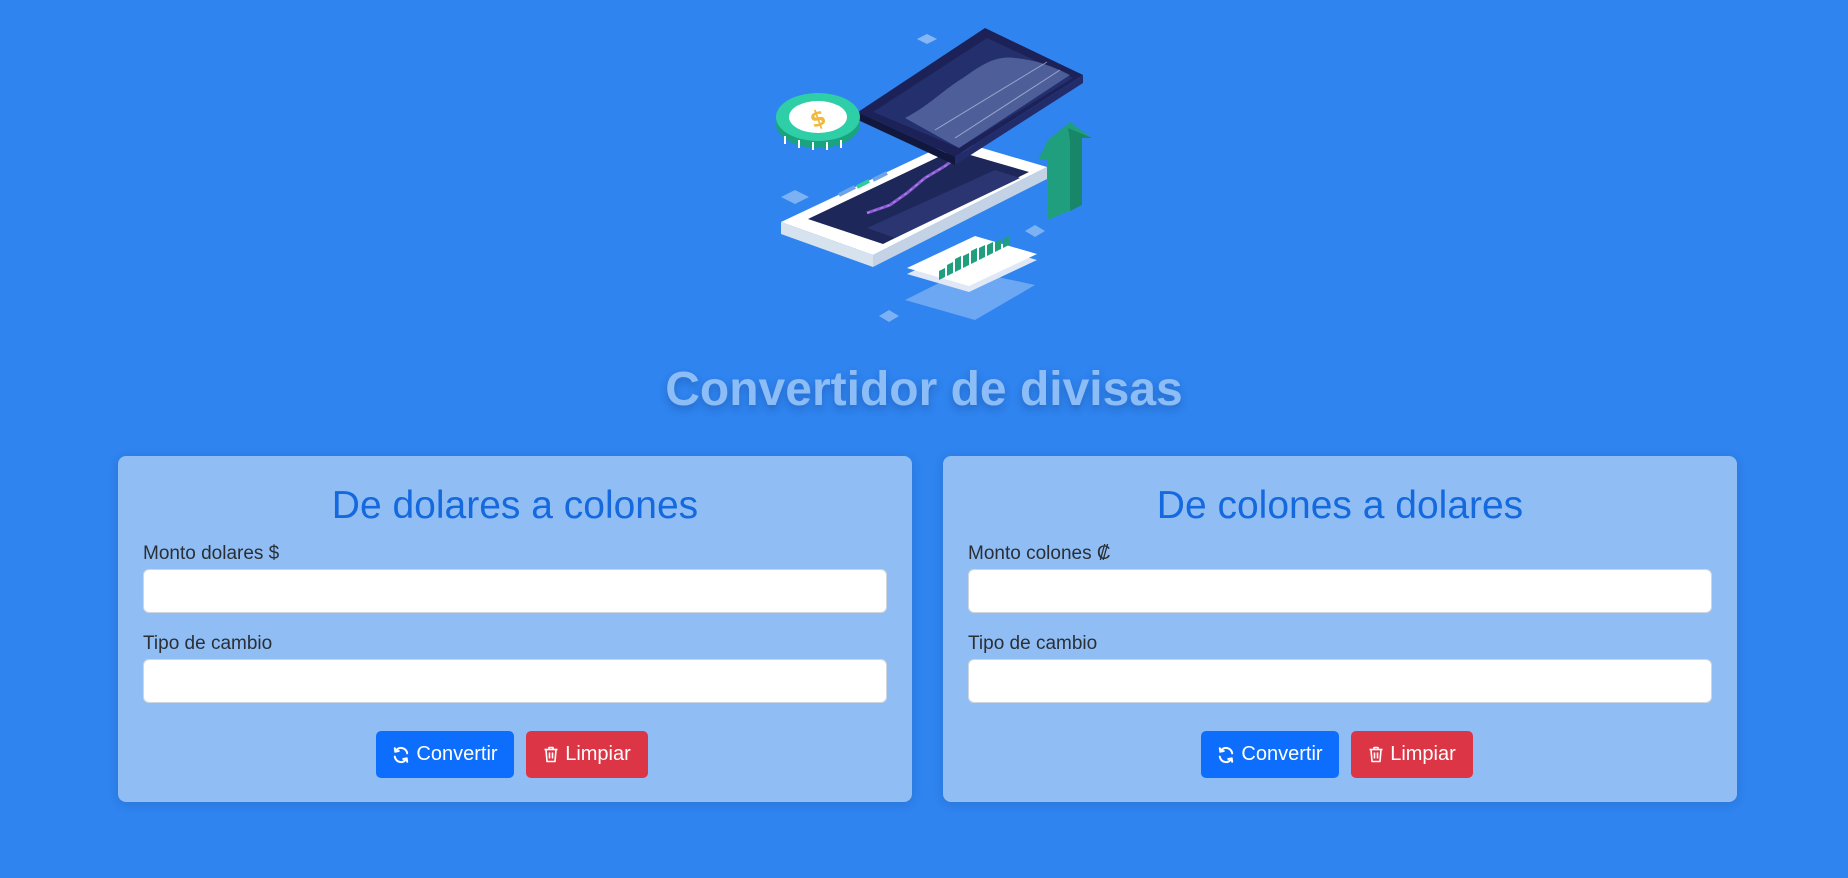  Describe the element at coordinates (1340, 505) in the screenshot. I see `card-heading: De colones a dolares` at that location.